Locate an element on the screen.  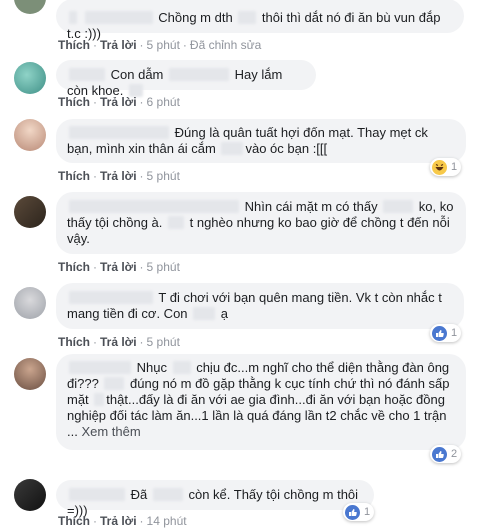
edited-label: Đã chỉnh sửa is located at coordinates (225, 45).